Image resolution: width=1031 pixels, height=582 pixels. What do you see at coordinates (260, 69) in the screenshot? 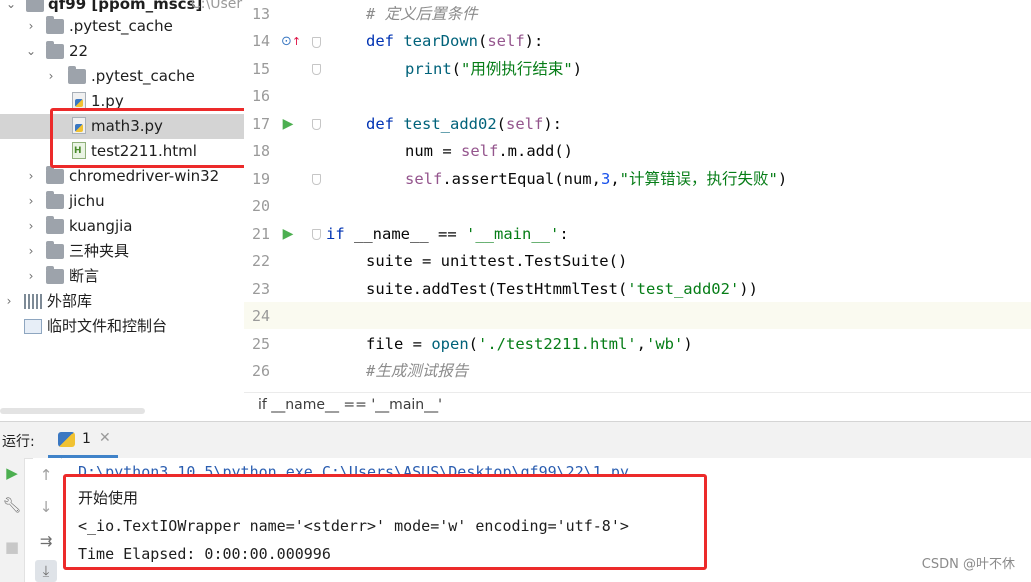
I see `line-number: 15` at bounding box center [260, 69].